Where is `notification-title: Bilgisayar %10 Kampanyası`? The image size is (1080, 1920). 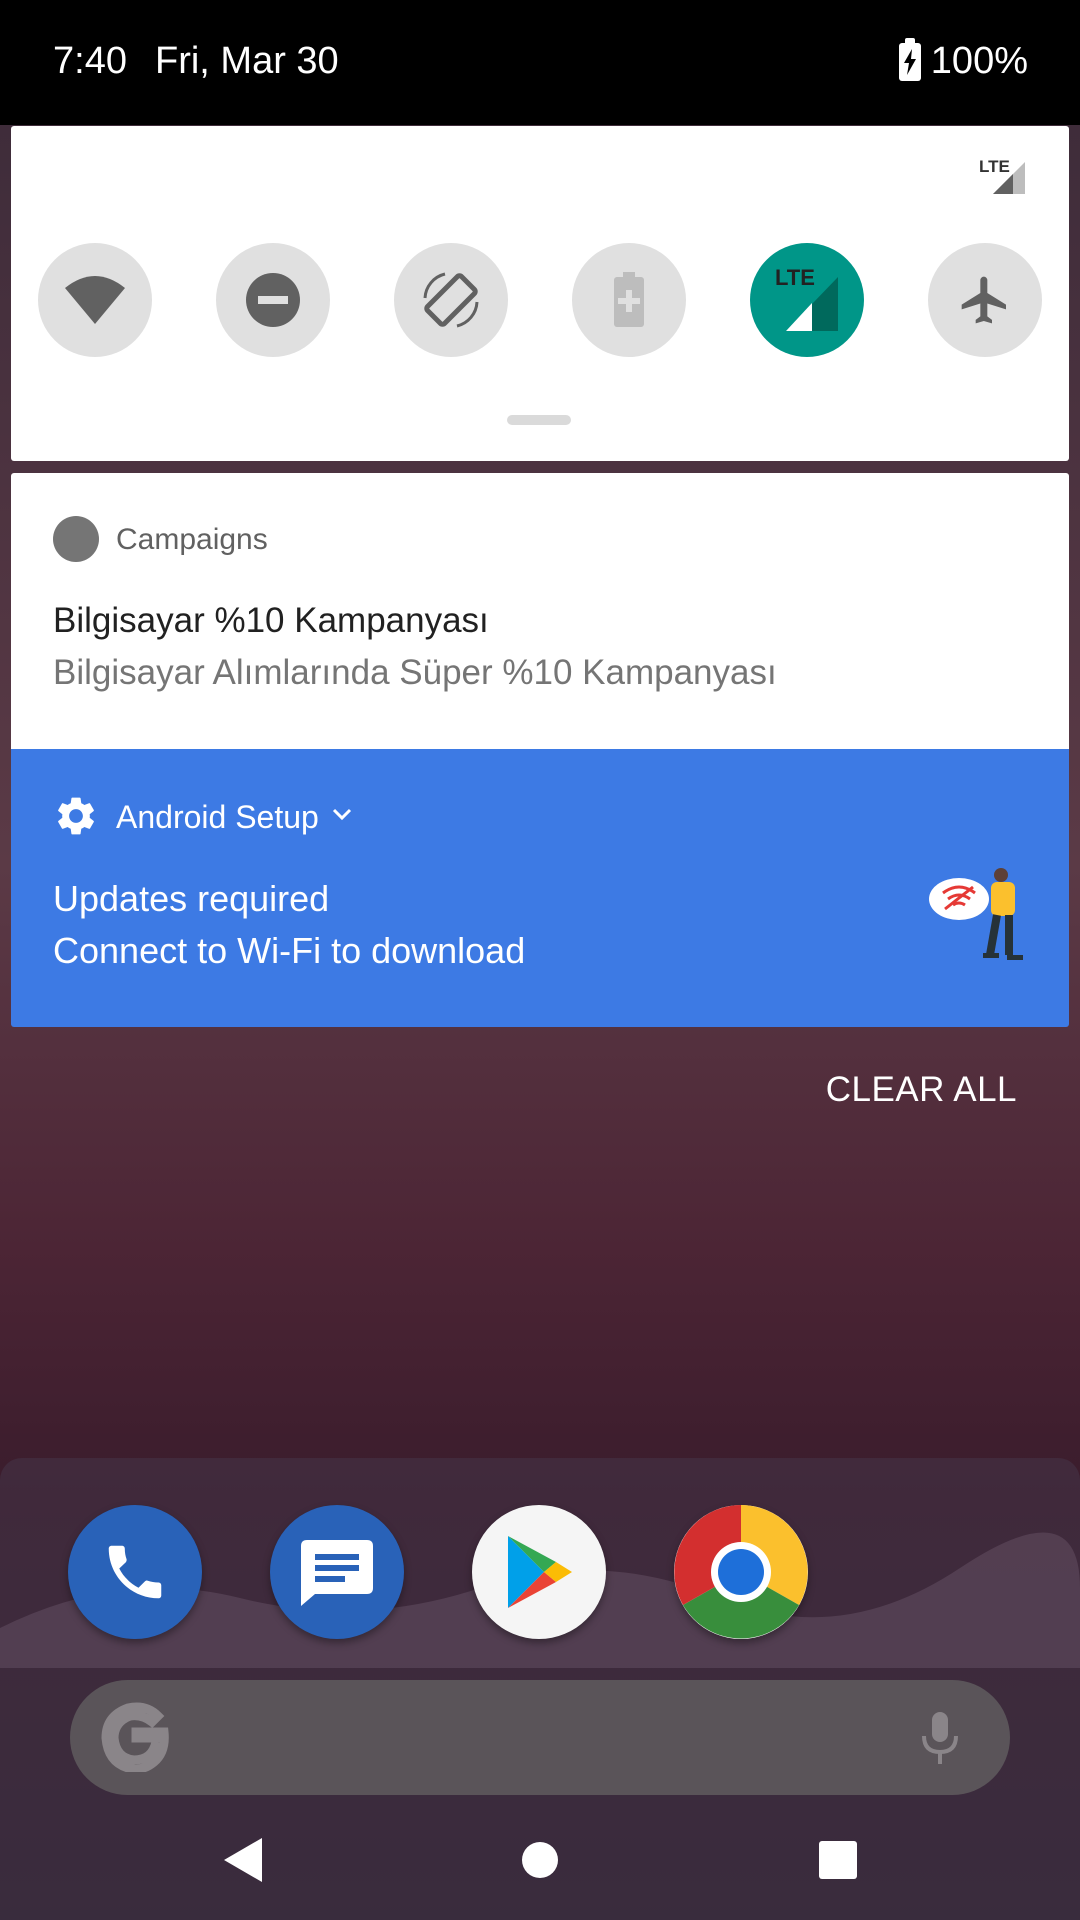 notification-title: Bilgisayar %10 Kampanyası is located at coordinates (271, 620).